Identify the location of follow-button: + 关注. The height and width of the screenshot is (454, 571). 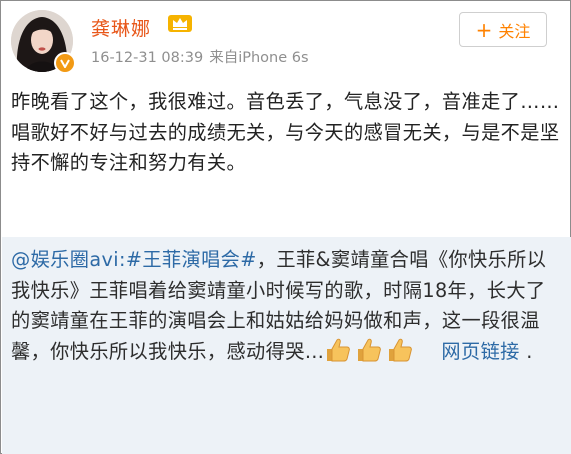
(503, 29).